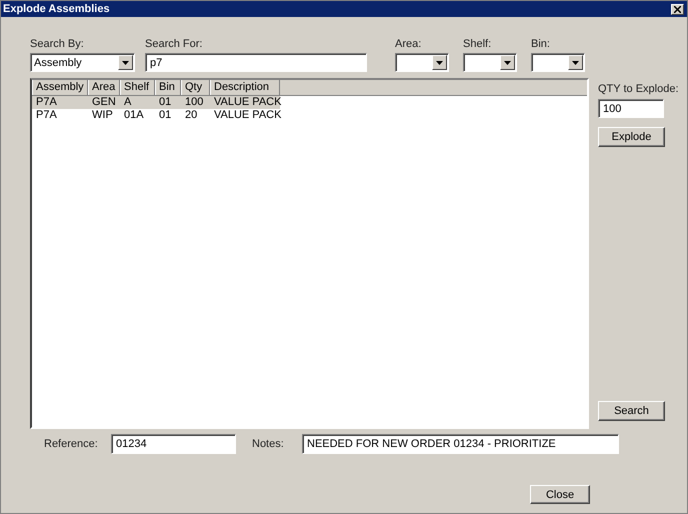 This screenshot has height=514, width=688. I want to click on close-icon, so click(677, 9).